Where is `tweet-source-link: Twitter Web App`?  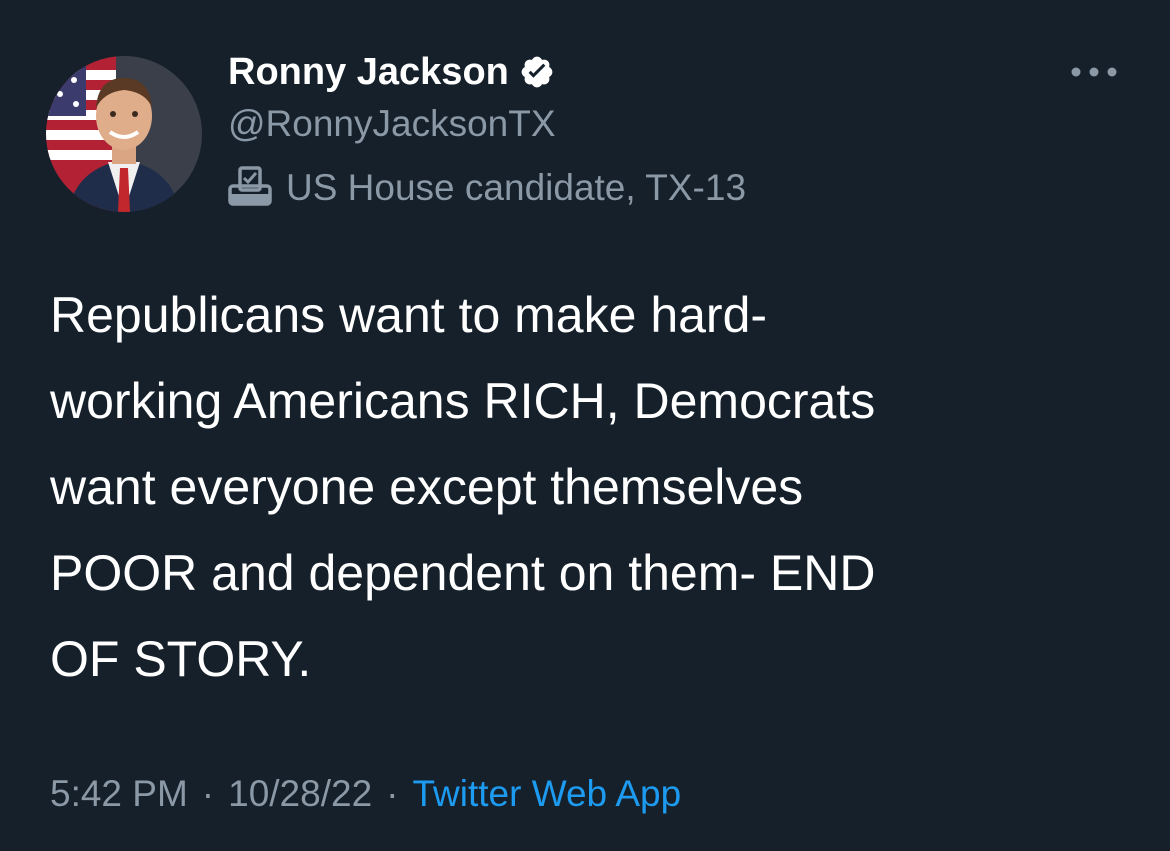
tweet-source-link: Twitter Web App is located at coordinates (546, 794).